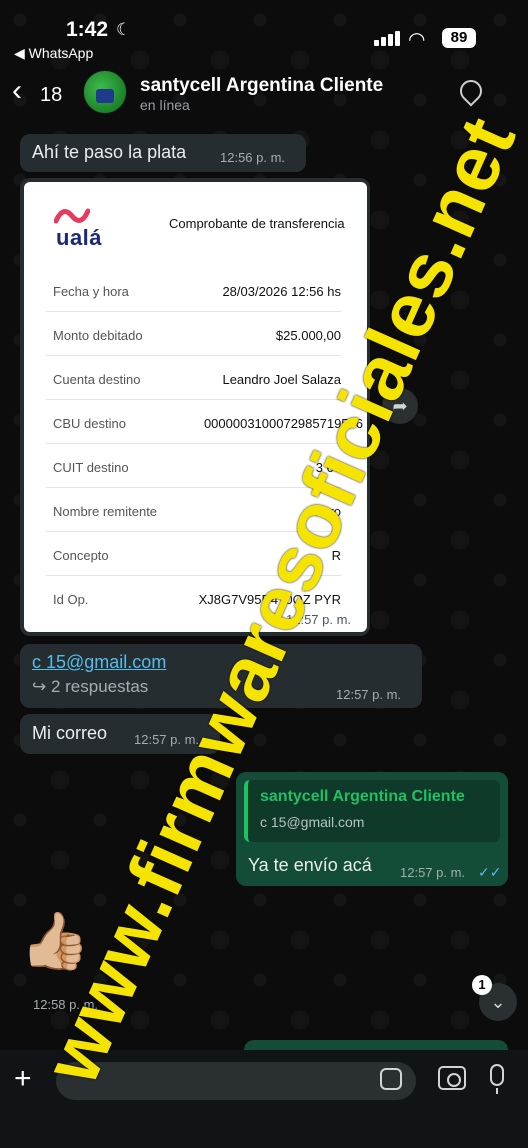  Describe the element at coordinates (89, 423) in the screenshot. I see `receipt-label: CBU destino` at that location.